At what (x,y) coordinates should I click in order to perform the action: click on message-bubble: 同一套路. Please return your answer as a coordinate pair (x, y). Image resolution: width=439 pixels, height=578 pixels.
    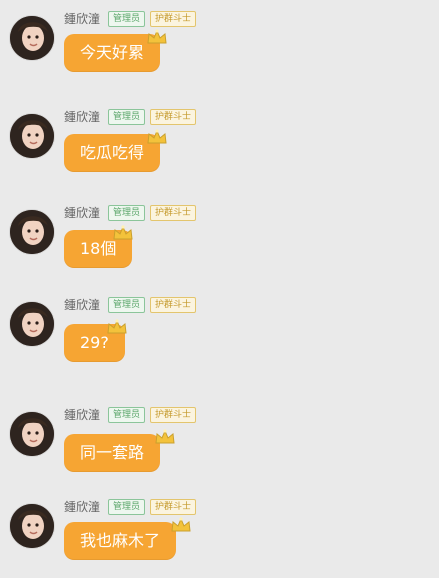
    Looking at the image, I should click on (112, 453).